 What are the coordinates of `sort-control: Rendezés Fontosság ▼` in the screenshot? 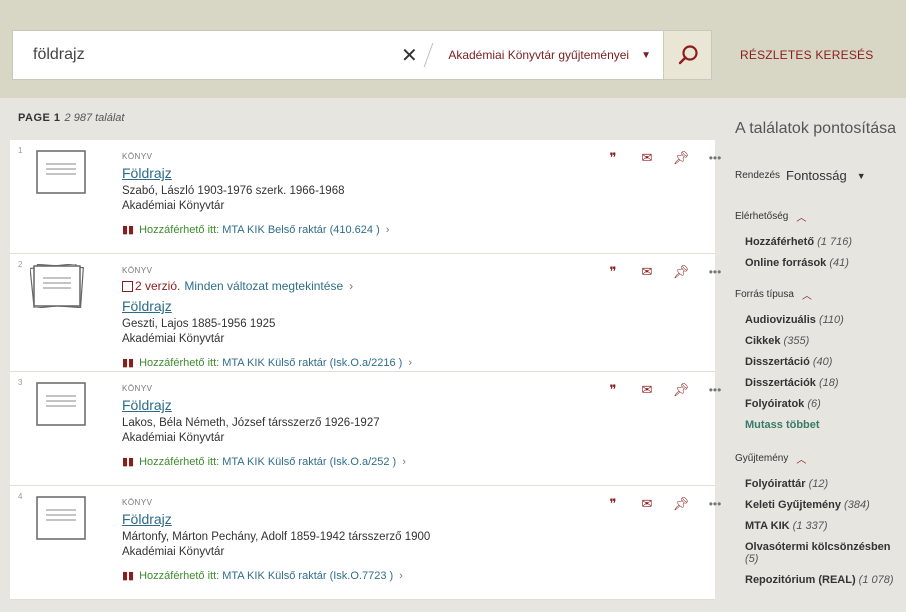 It's located at (820, 175).